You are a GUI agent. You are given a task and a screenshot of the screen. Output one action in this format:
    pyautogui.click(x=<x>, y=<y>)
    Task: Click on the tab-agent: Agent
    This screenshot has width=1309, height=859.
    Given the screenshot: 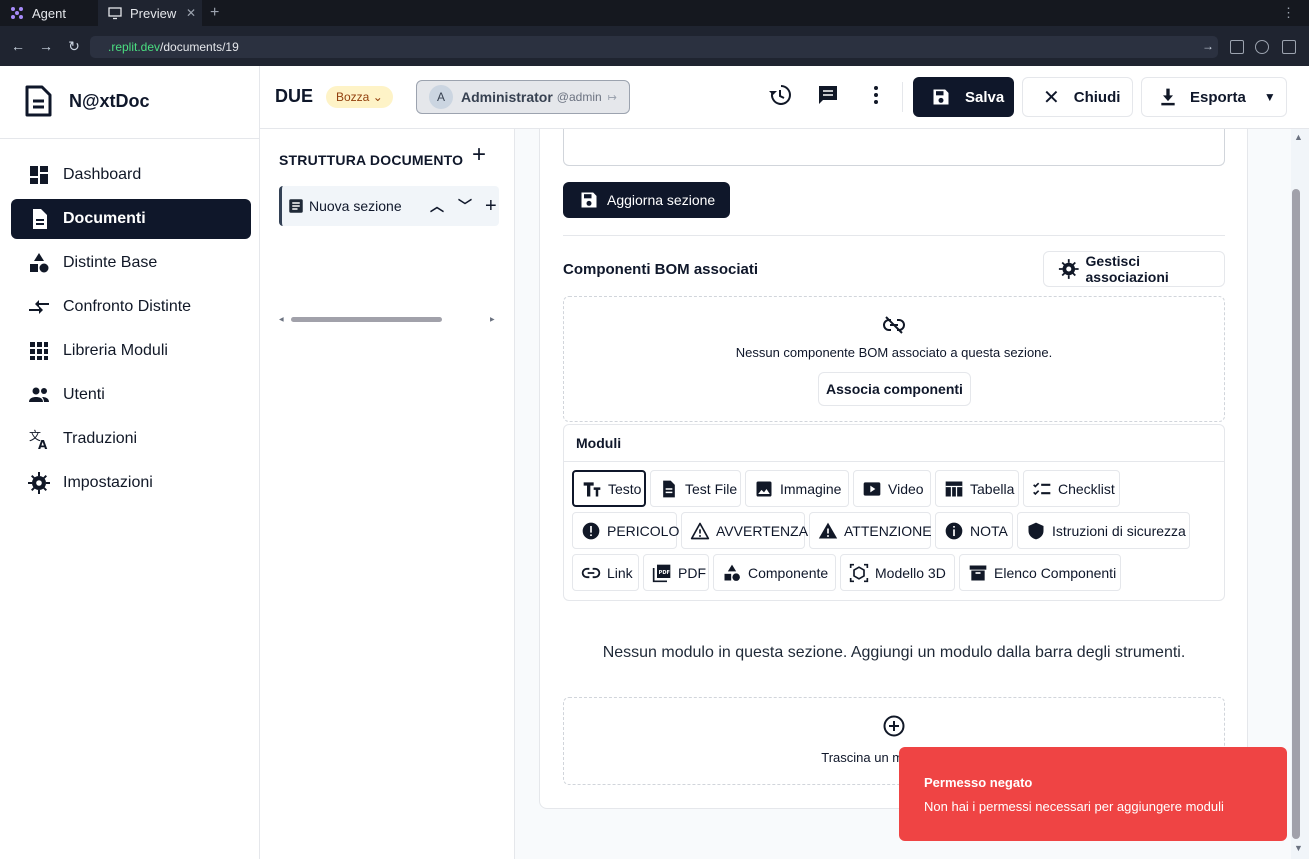 What is the action you would take?
    pyautogui.click(x=49, y=13)
    